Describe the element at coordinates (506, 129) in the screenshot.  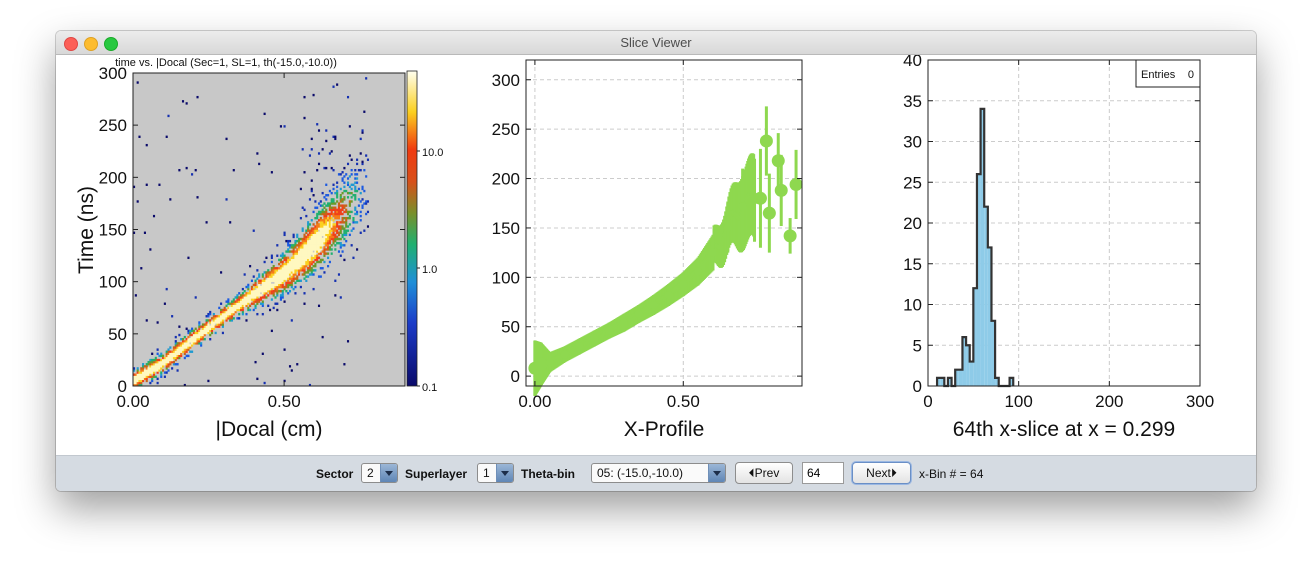
I see `profile-y-tick-label: 250` at that location.